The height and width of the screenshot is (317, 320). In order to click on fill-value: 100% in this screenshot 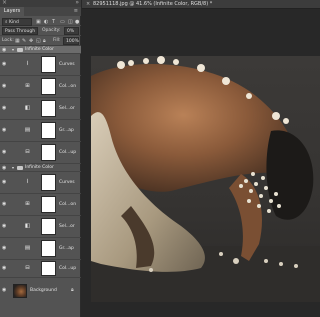, I will do `click(72, 41)`.